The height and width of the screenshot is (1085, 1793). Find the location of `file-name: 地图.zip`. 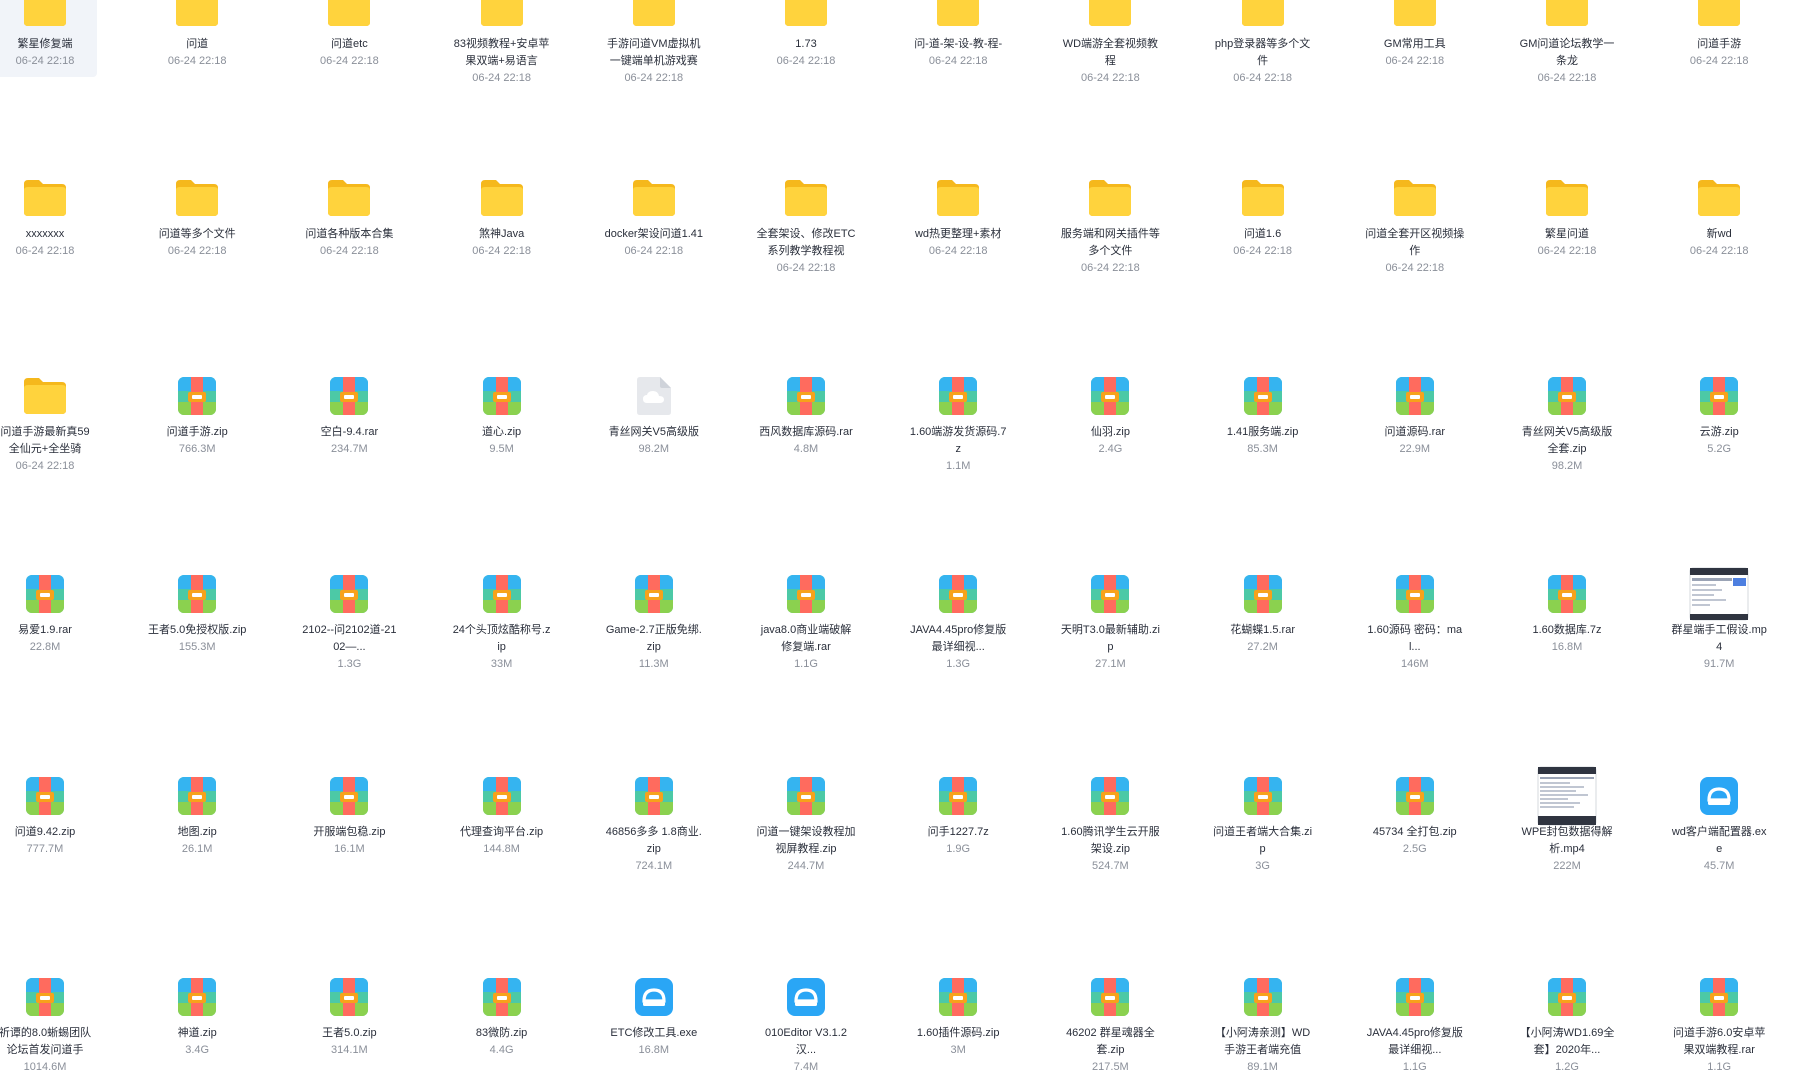

file-name: 地图.zip is located at coordinates (197, 832).